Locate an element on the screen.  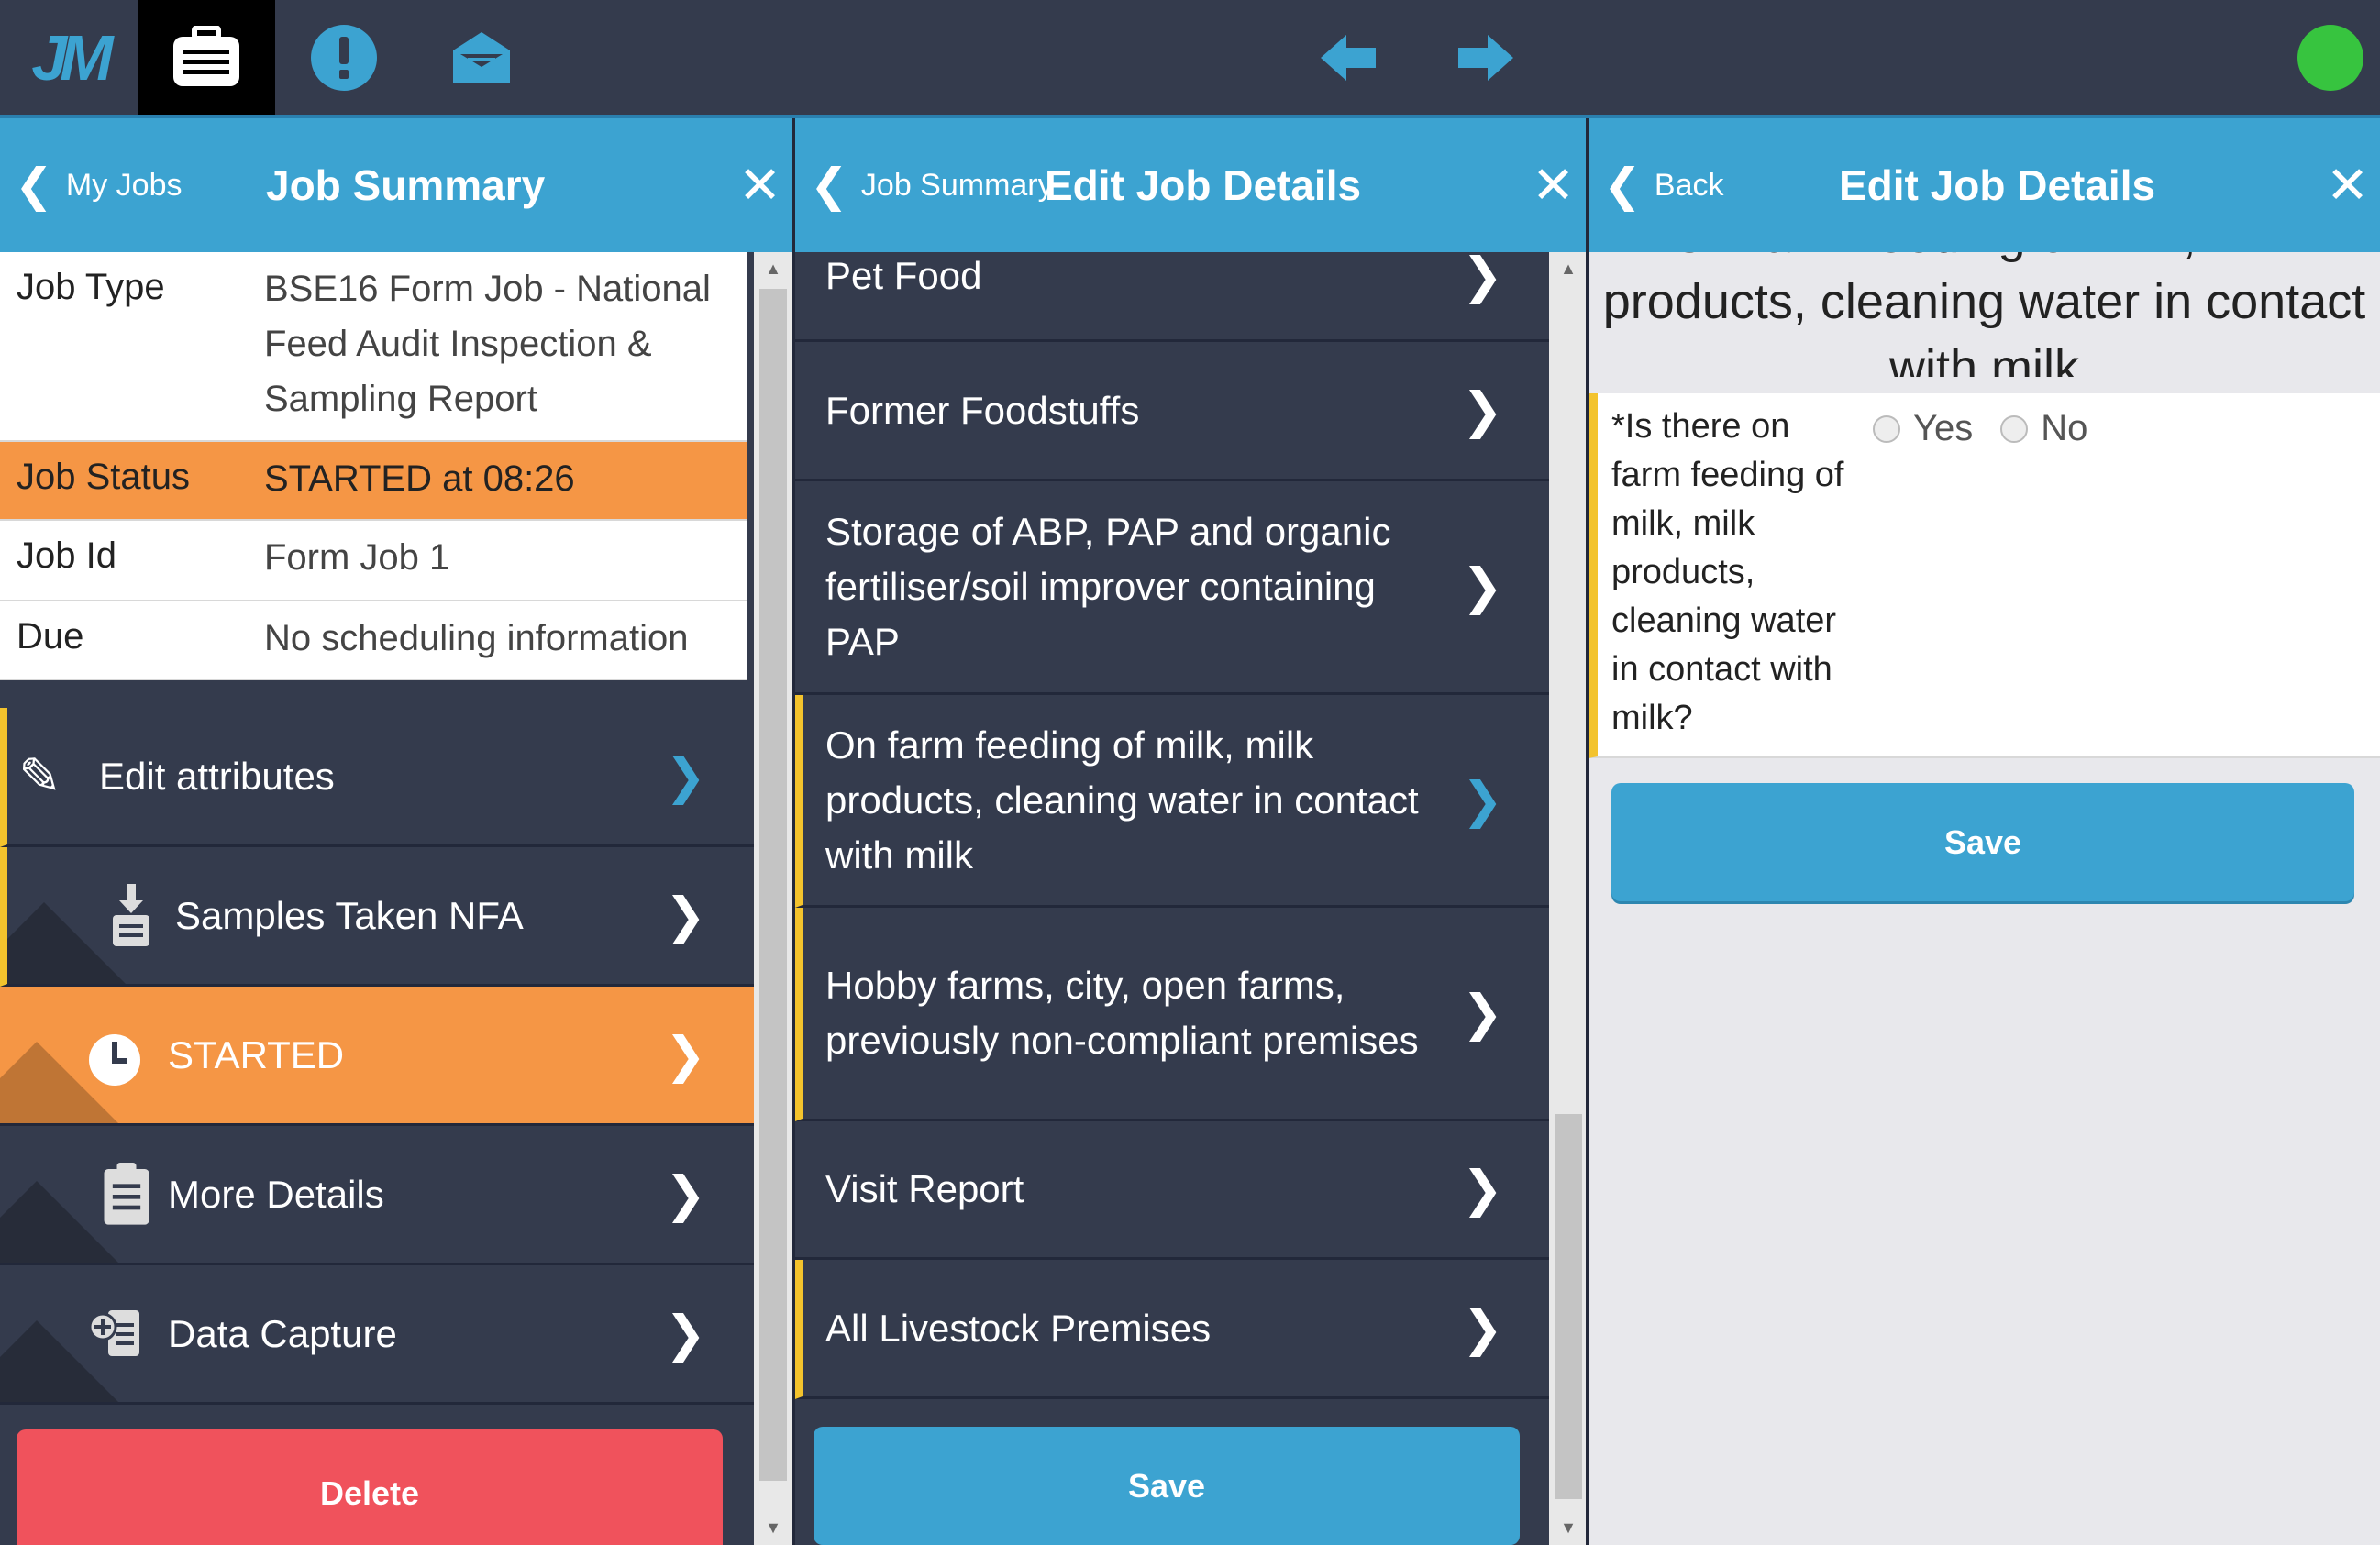
radio-option-no: No is located at coordinates (2043, 428).